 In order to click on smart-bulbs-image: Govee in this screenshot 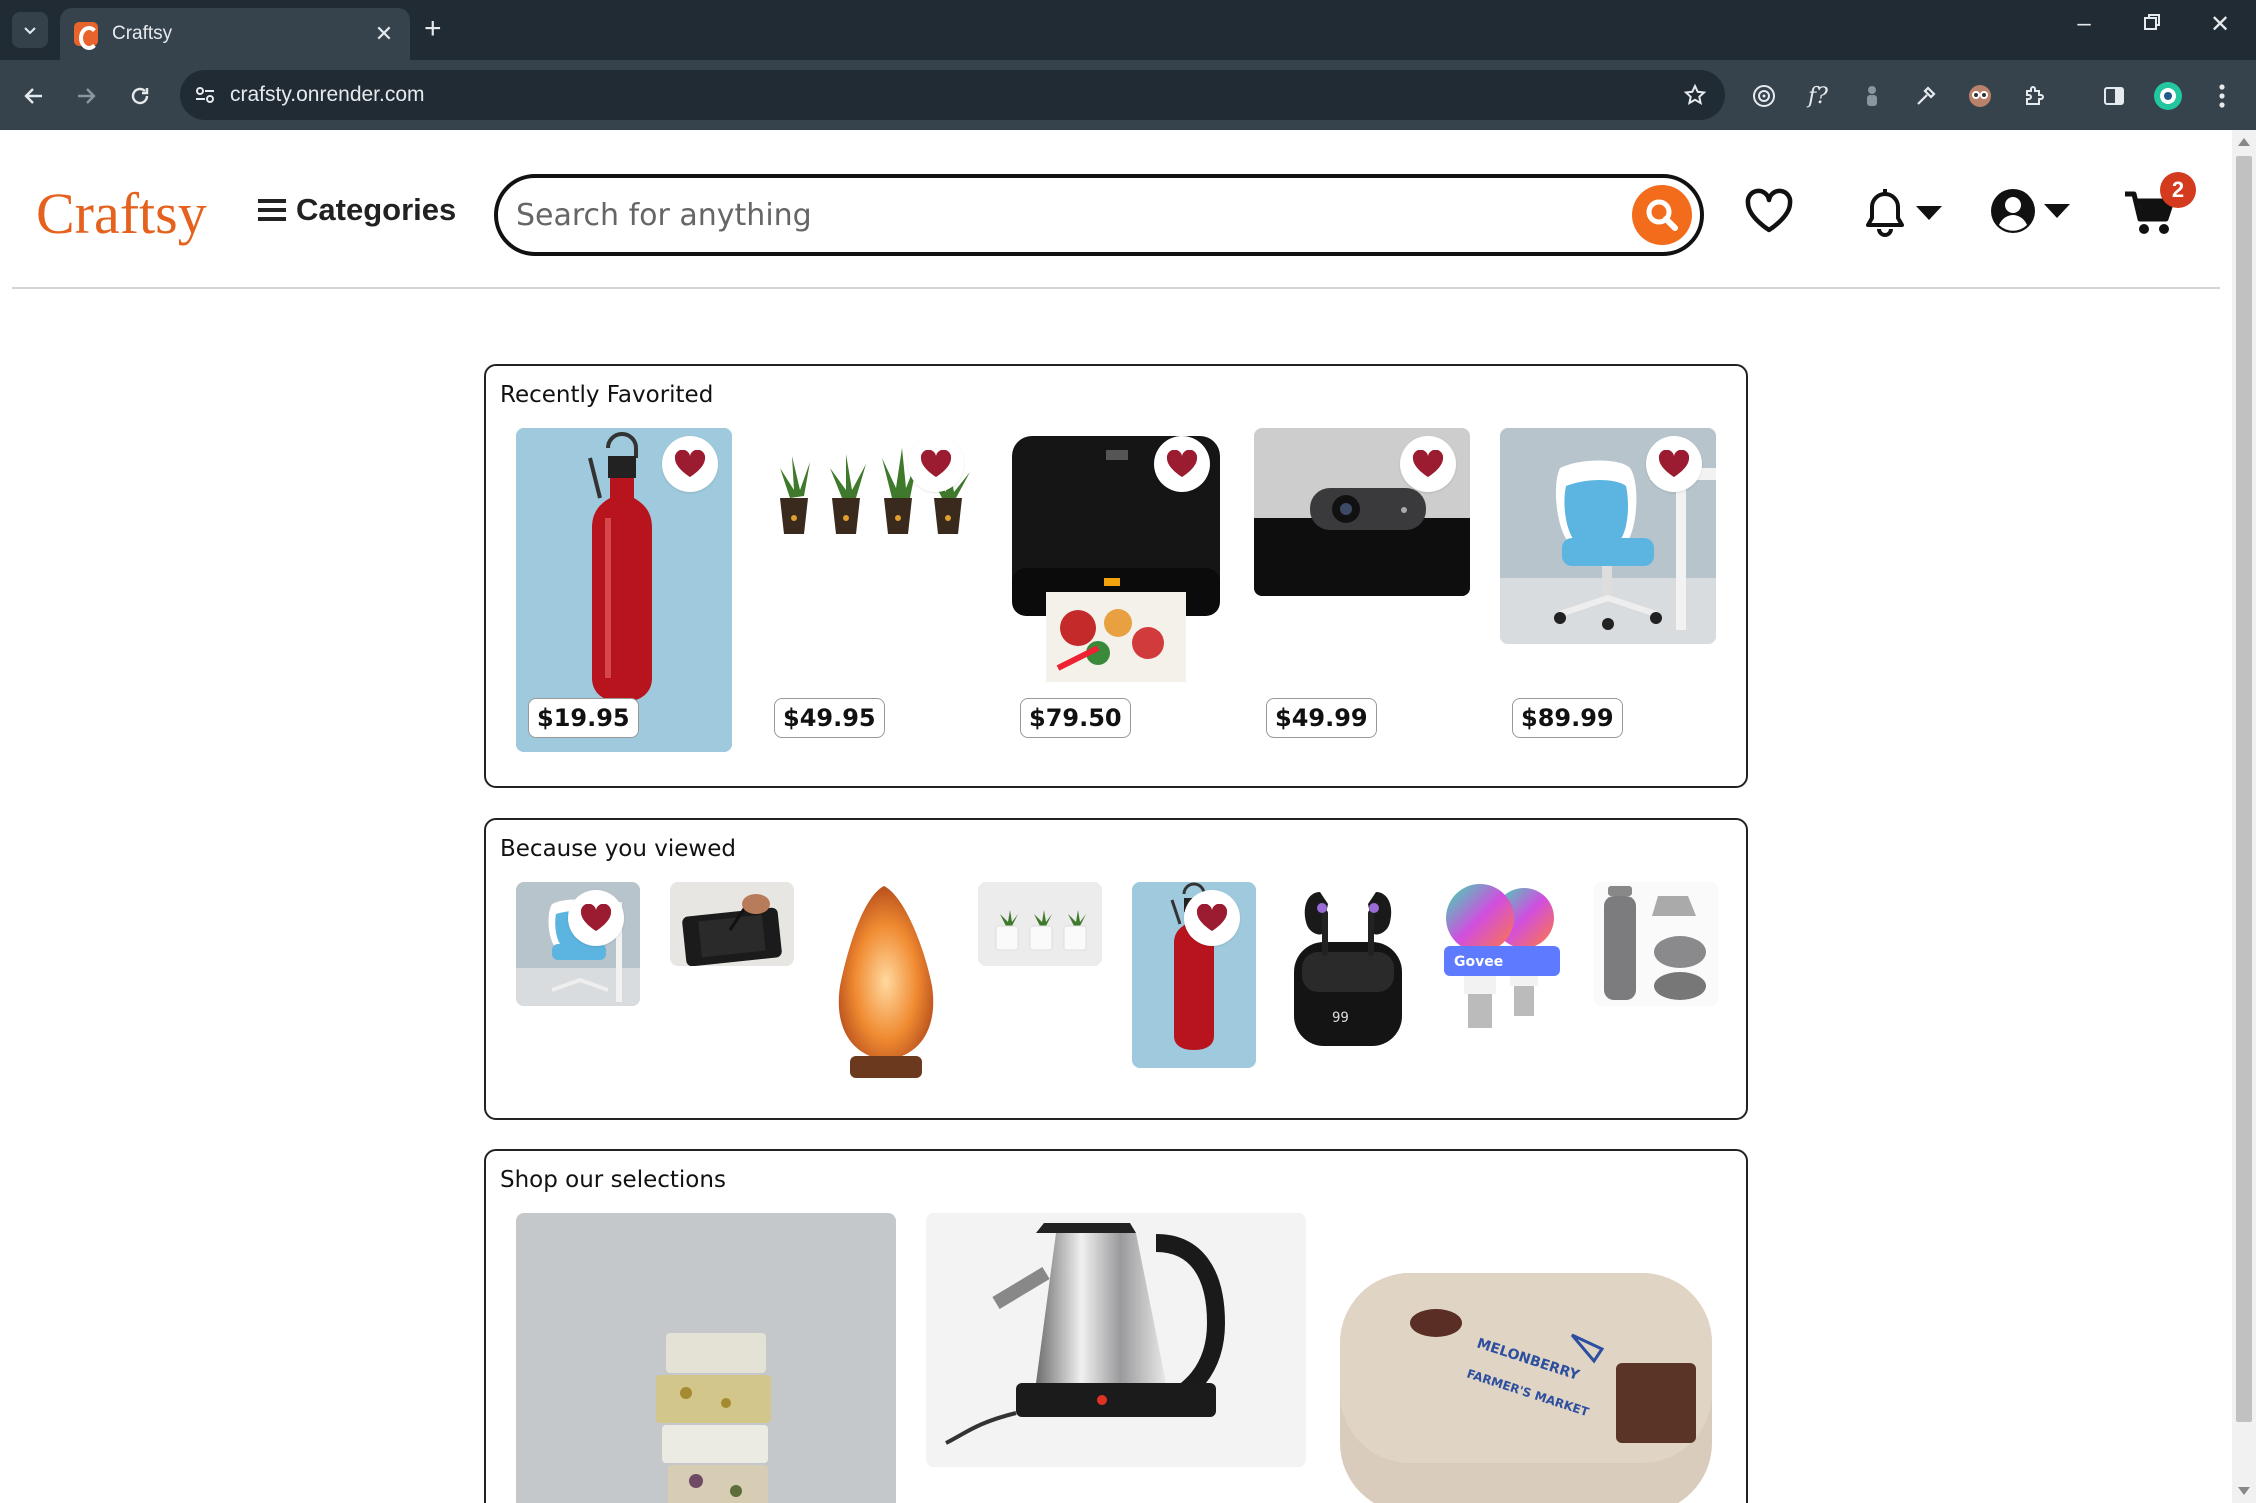, I will do `click(1502, 962)`.